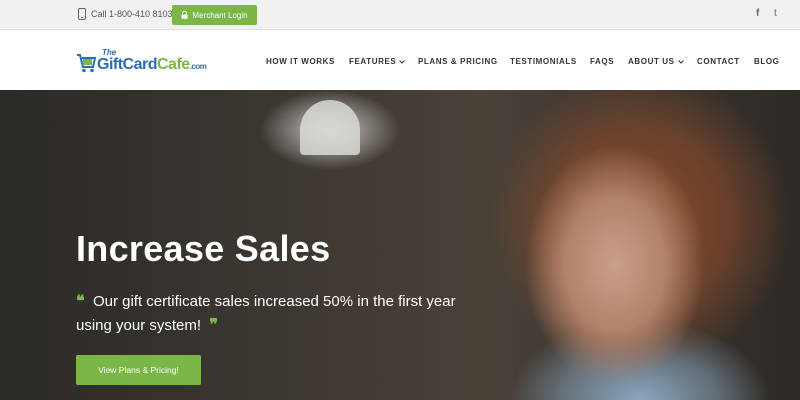 This screenshot has width=800, height=400. I want to click on shopping-cart-icon, so click(86, 63).